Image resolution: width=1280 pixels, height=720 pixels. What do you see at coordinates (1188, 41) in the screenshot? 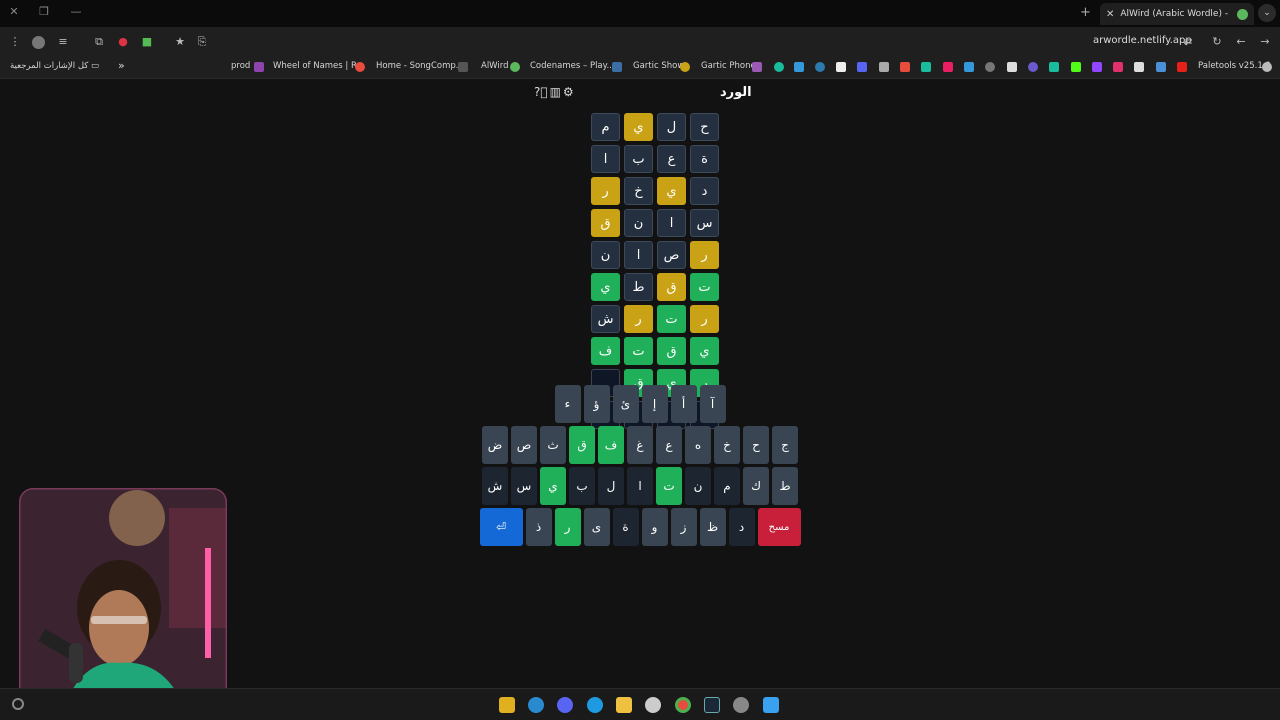
I see `site-settings-icon: ⇄` at bounding box center [1188, 41].